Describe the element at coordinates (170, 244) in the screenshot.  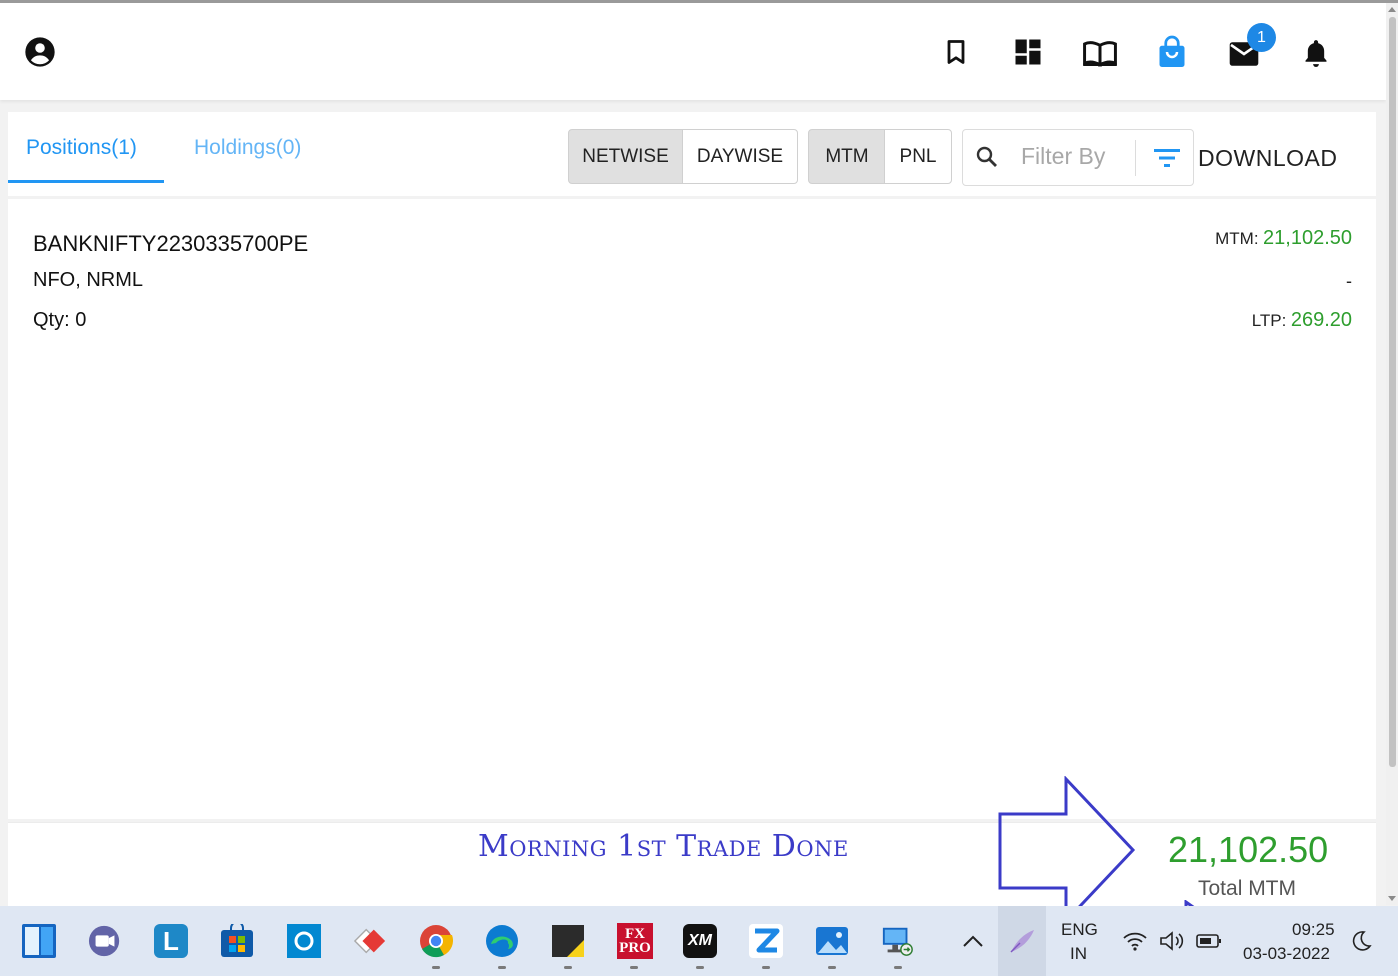
I see `position-symbol: BANKNIFTY2230335700PE` at that location.